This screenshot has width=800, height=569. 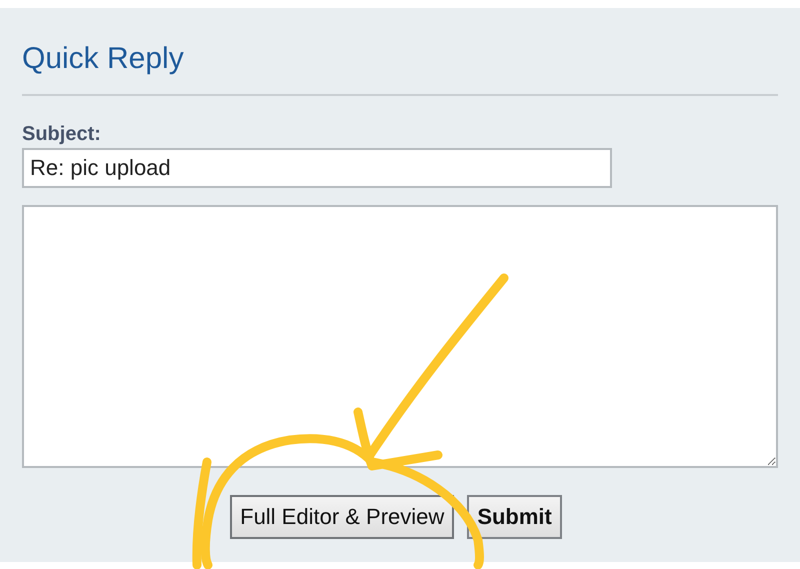 What do you see at coordinates (514, 517) in the screenshot?
I see `submit-button: Submit` at bounding box center [514, 517].